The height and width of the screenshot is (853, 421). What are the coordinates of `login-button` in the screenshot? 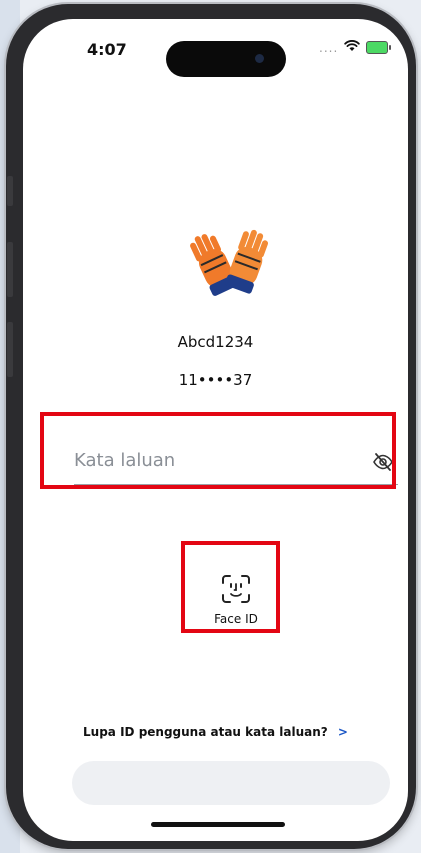 It's located at (231, 783).